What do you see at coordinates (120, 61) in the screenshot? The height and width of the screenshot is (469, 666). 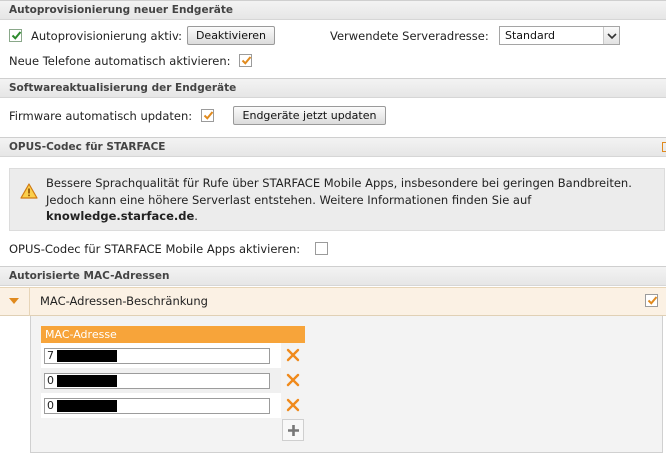 I see `new-phones-label: Neue Telefone automatisch aktivieren:` at bounding box center [120, 61].